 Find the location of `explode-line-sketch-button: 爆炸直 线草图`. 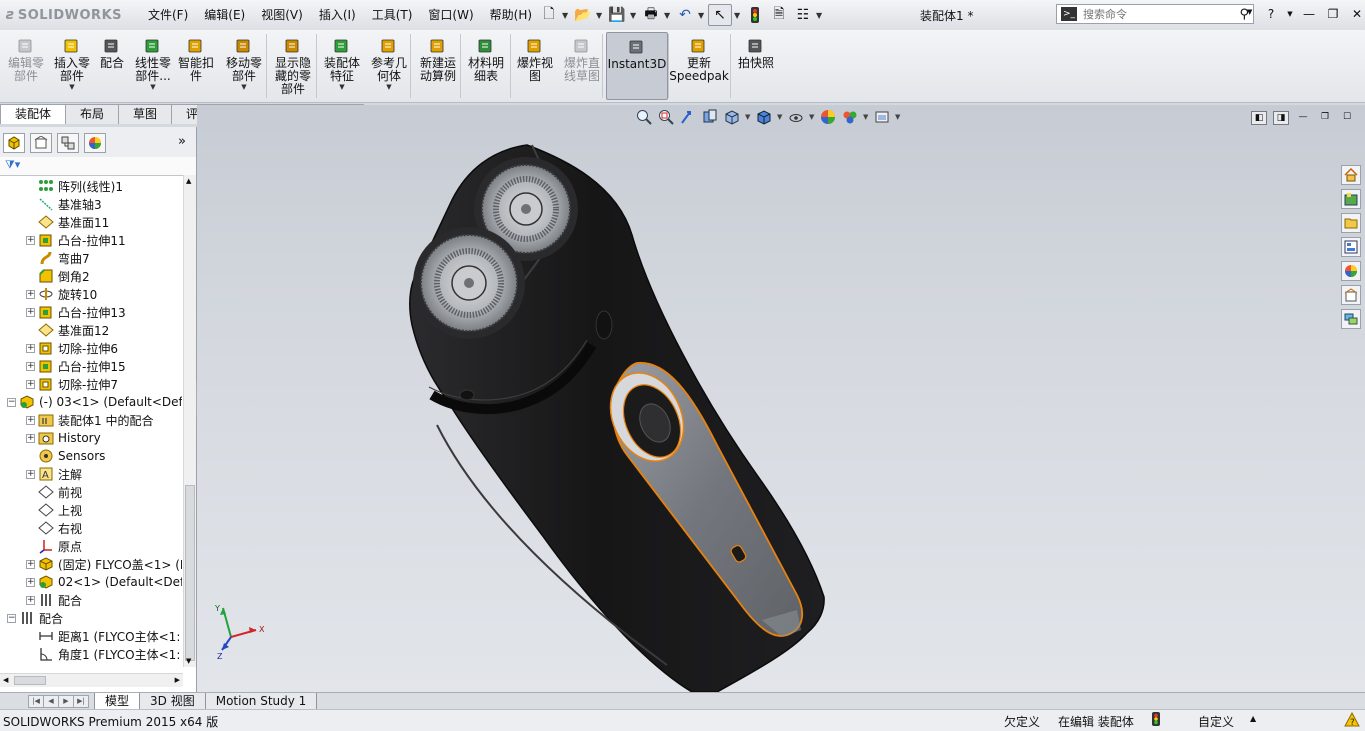

explode-line-sketch-button: 爆炸直 线草图 is located at coordinates (582, 66).